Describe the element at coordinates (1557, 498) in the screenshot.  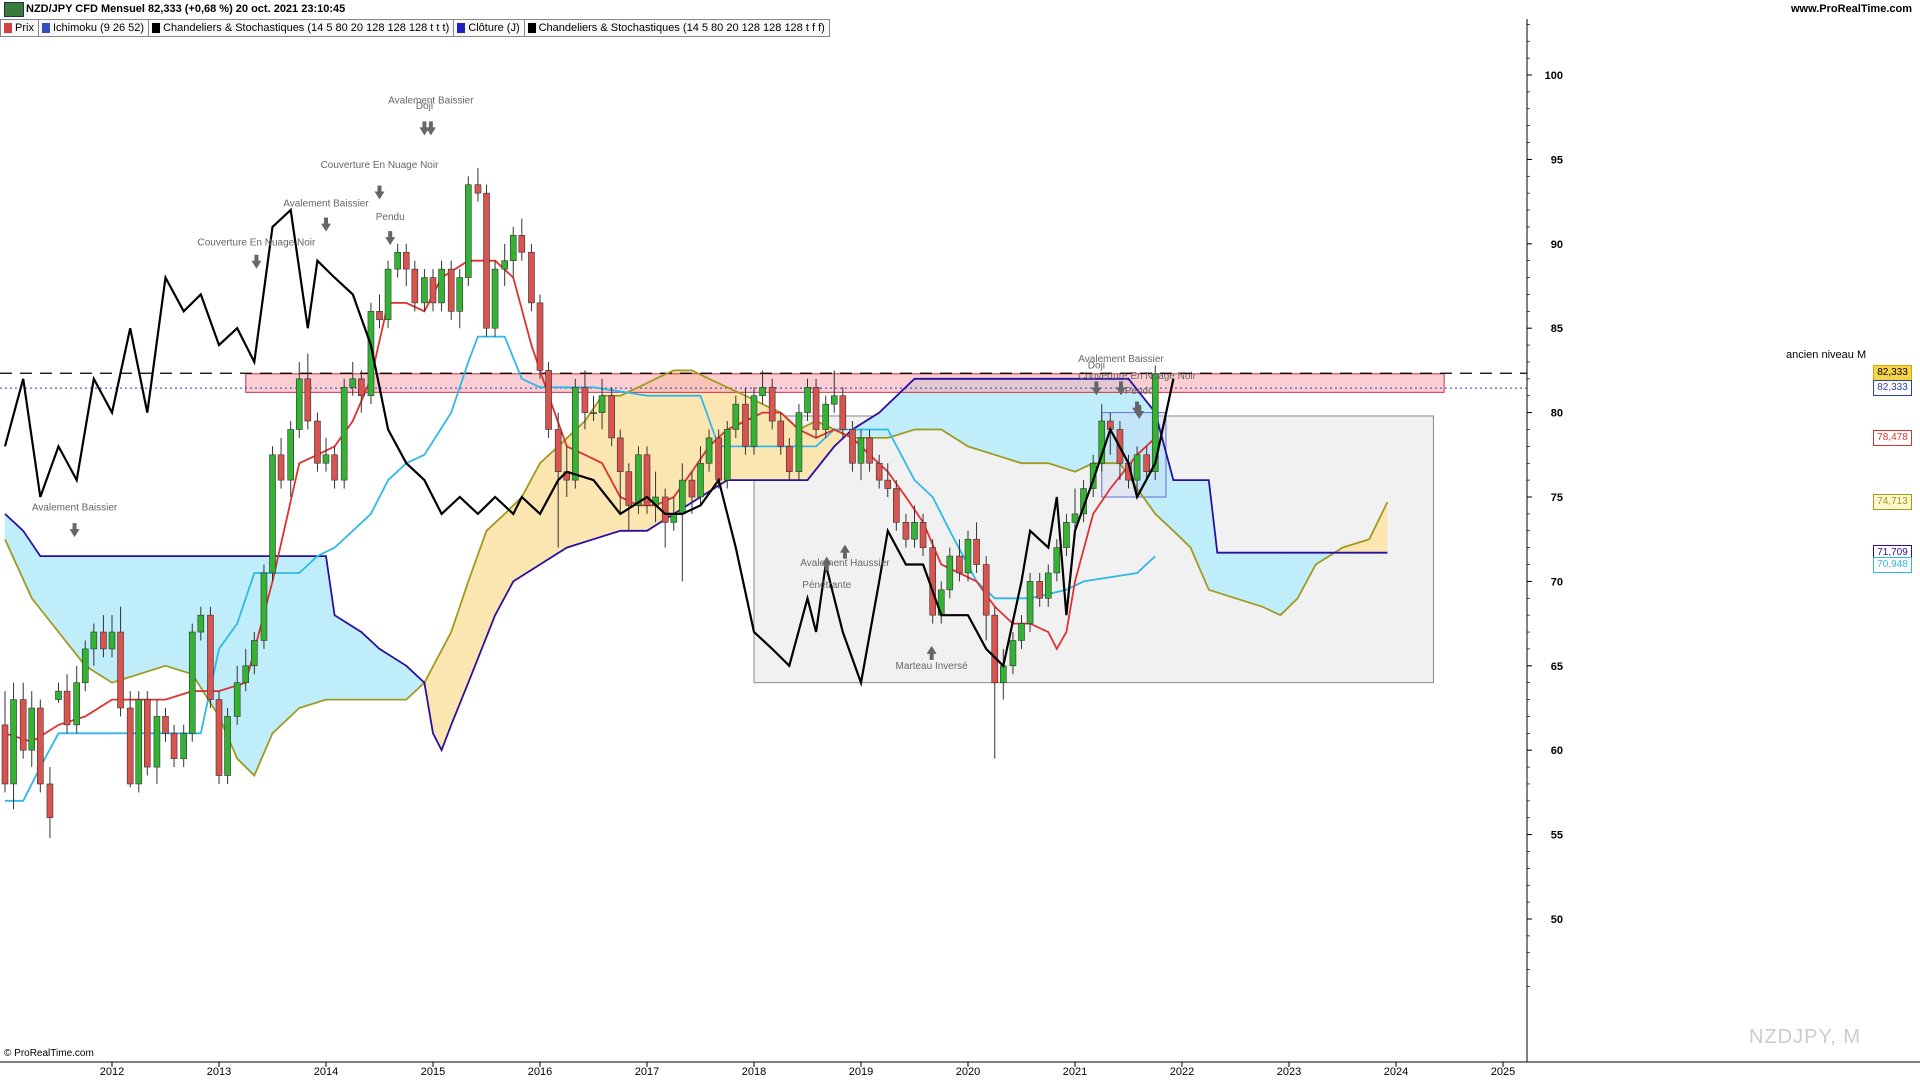
I see `y-tick-label: 75` at that location.